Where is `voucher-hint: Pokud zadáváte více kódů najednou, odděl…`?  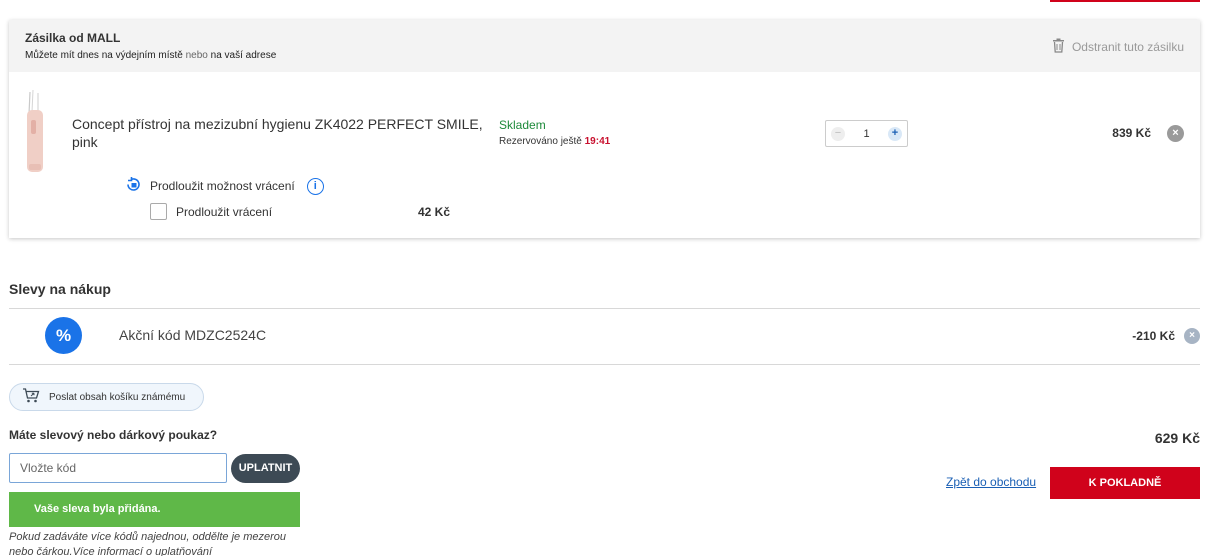 voucher-hint: Pokud zadáváte více kódů najednou, odděl… is located at coordinates (148, 543).